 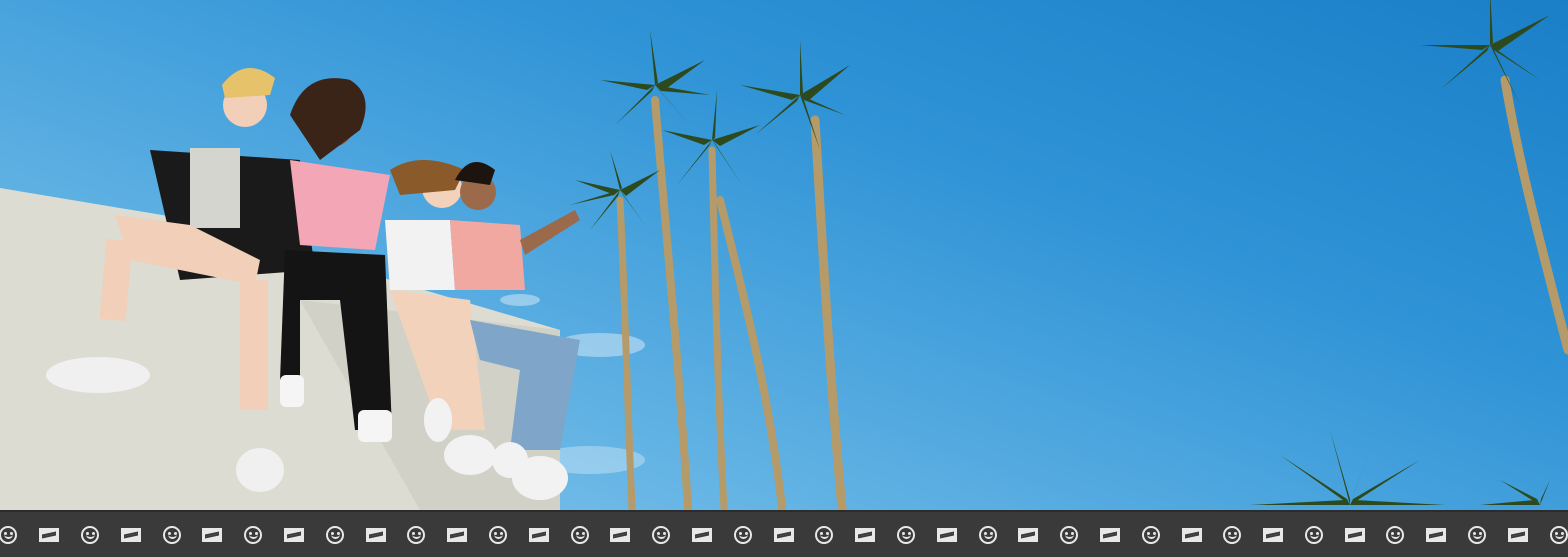 I want to click on decorative-icon-strip, so click(x=784, y=533).